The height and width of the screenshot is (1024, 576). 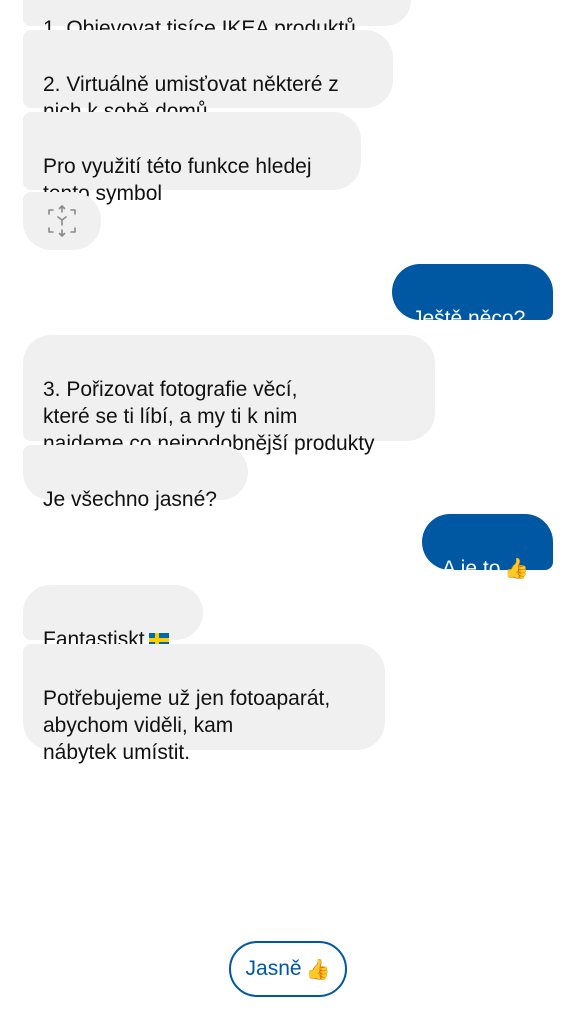 What do you see at coordinates (130, 499) in the screenshot?
I see `message-text: Je všechno jasné?` at bounding box center [130, 499].